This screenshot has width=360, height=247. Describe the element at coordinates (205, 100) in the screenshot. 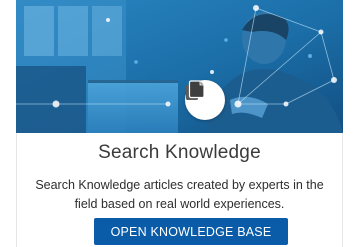

I see `copy-documents-icon` at that location.